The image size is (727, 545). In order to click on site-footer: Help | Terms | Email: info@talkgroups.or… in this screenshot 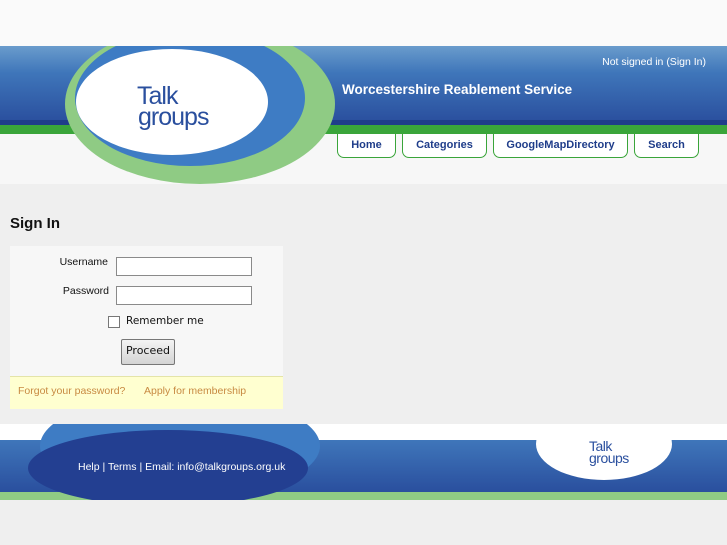, I will do `click(363, 462)`.